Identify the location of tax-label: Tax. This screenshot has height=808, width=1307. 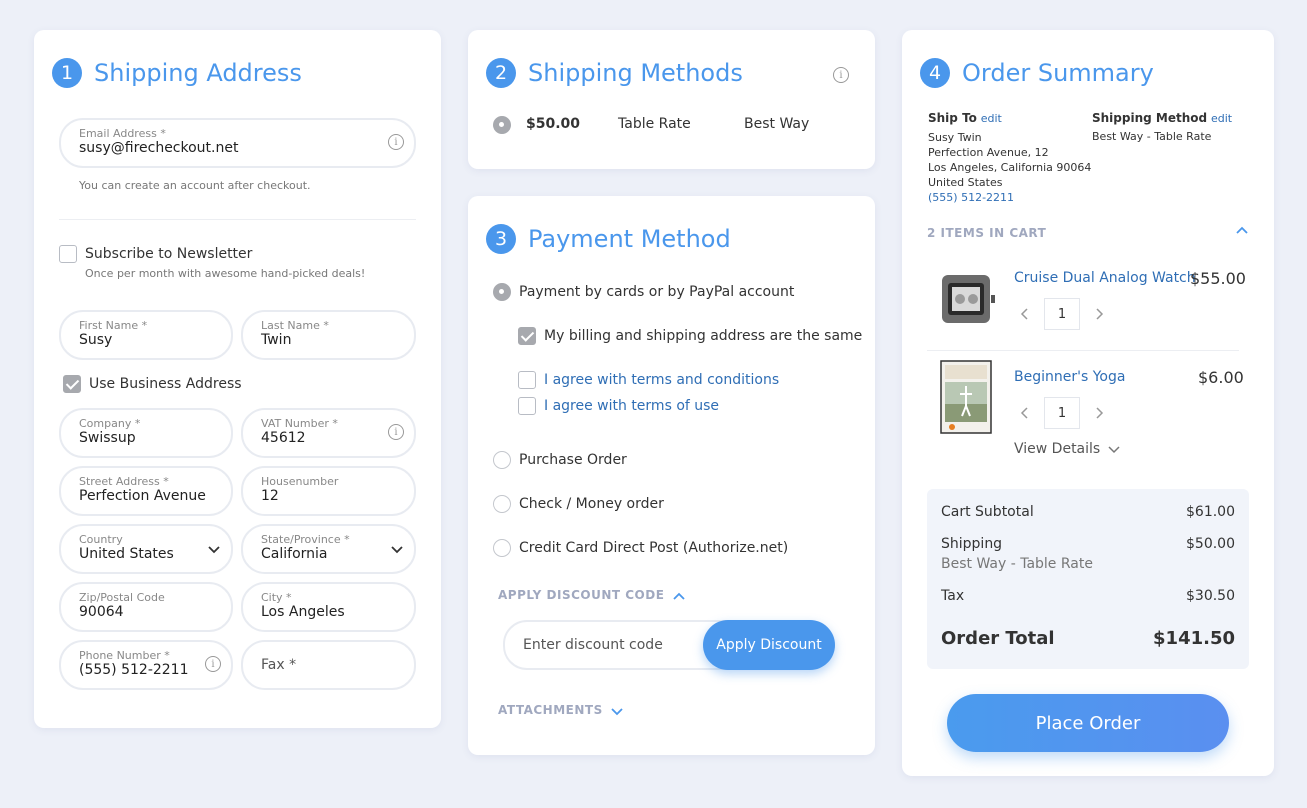
(953, 596).